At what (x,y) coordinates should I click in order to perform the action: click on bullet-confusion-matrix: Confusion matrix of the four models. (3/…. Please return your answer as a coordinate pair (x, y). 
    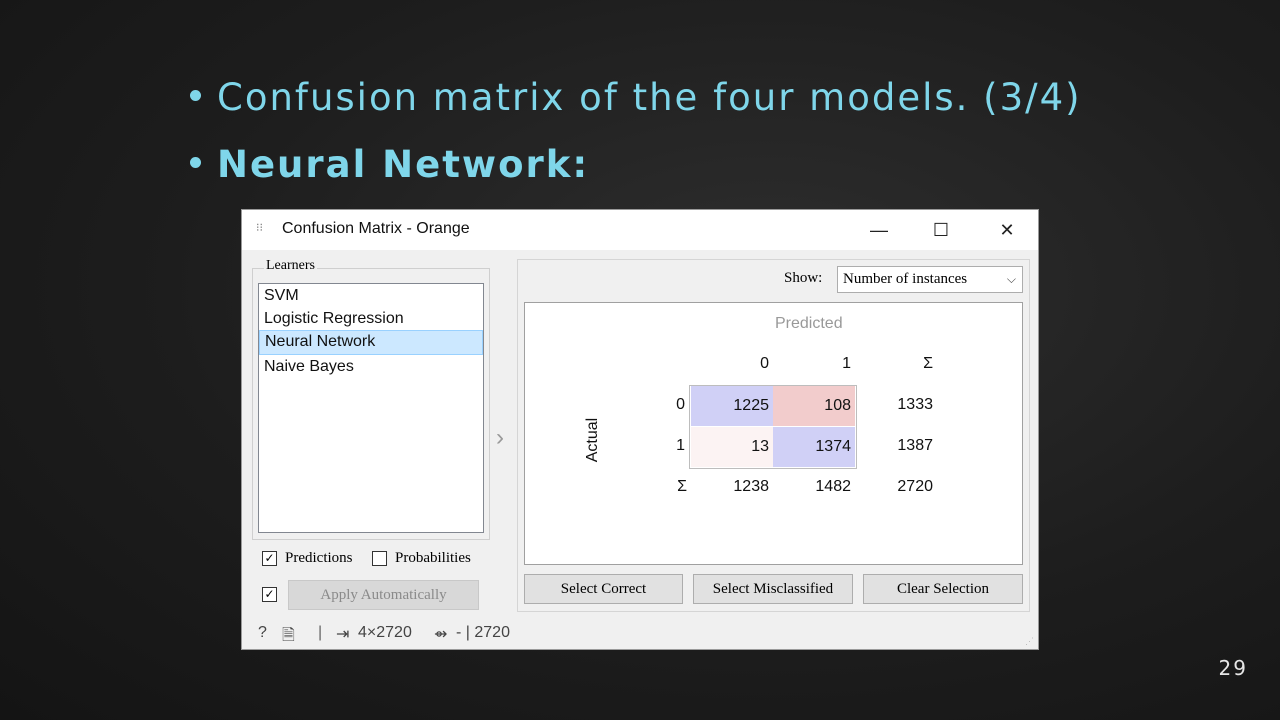
    Looking at the image, I should click on (636, 97).